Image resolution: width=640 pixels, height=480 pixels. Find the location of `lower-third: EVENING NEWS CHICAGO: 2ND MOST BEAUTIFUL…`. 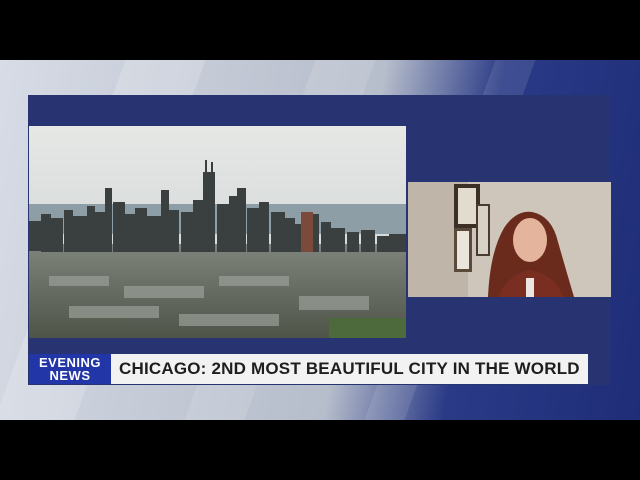

lower-third: EVENING NEWS CHICAGO: 2ND MOST BEAUTIFUL… is located at coordinates (308, 369).